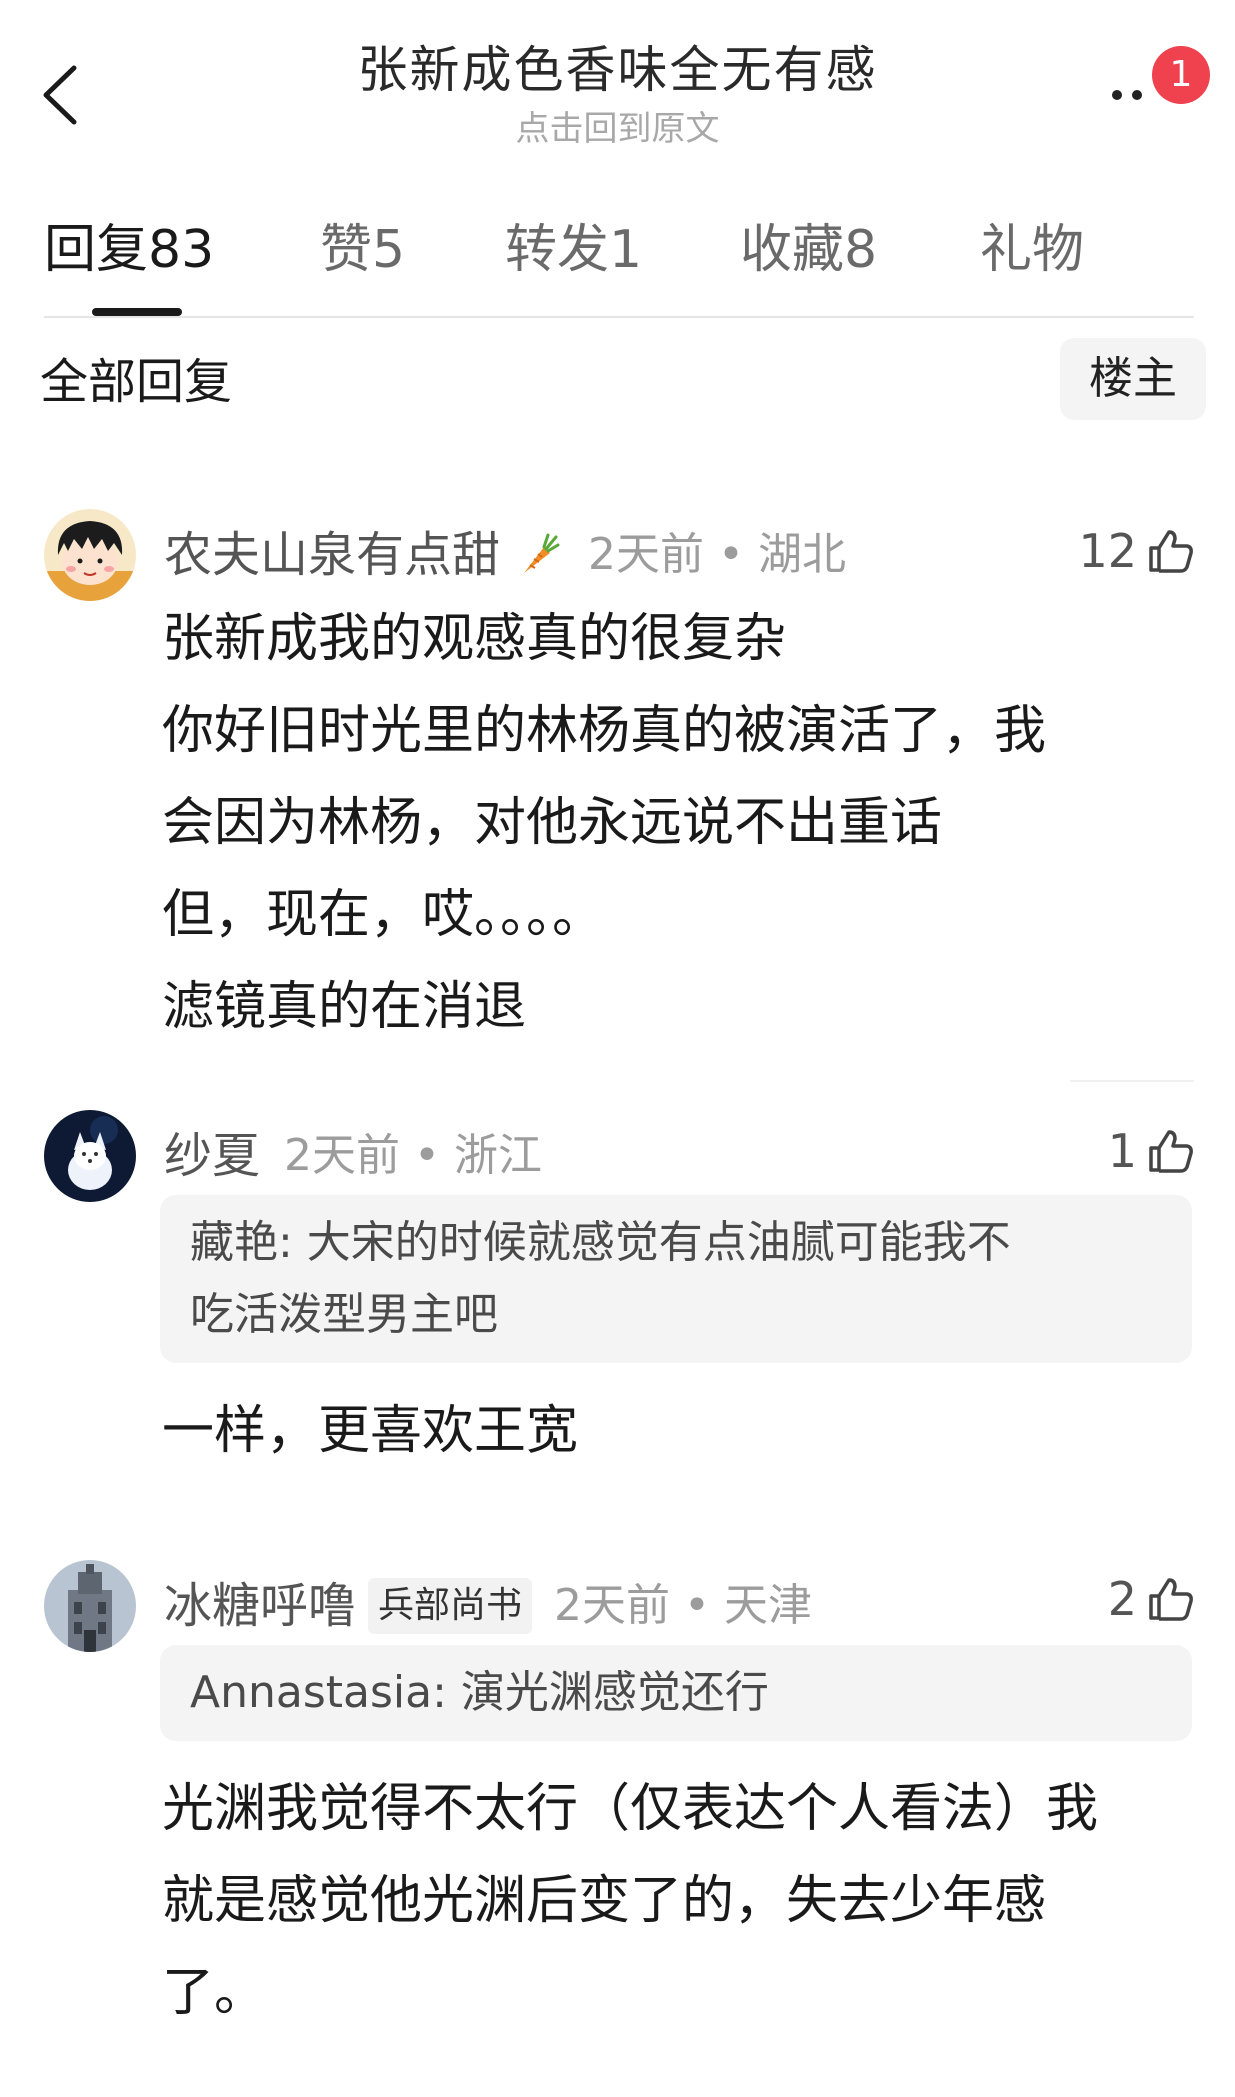 Image resolution: width=1235 pixels, height=2097 pixels. Describe the element at coordinates (557, 250) in the screenshot. I see `tab-label: 转发` at that location.